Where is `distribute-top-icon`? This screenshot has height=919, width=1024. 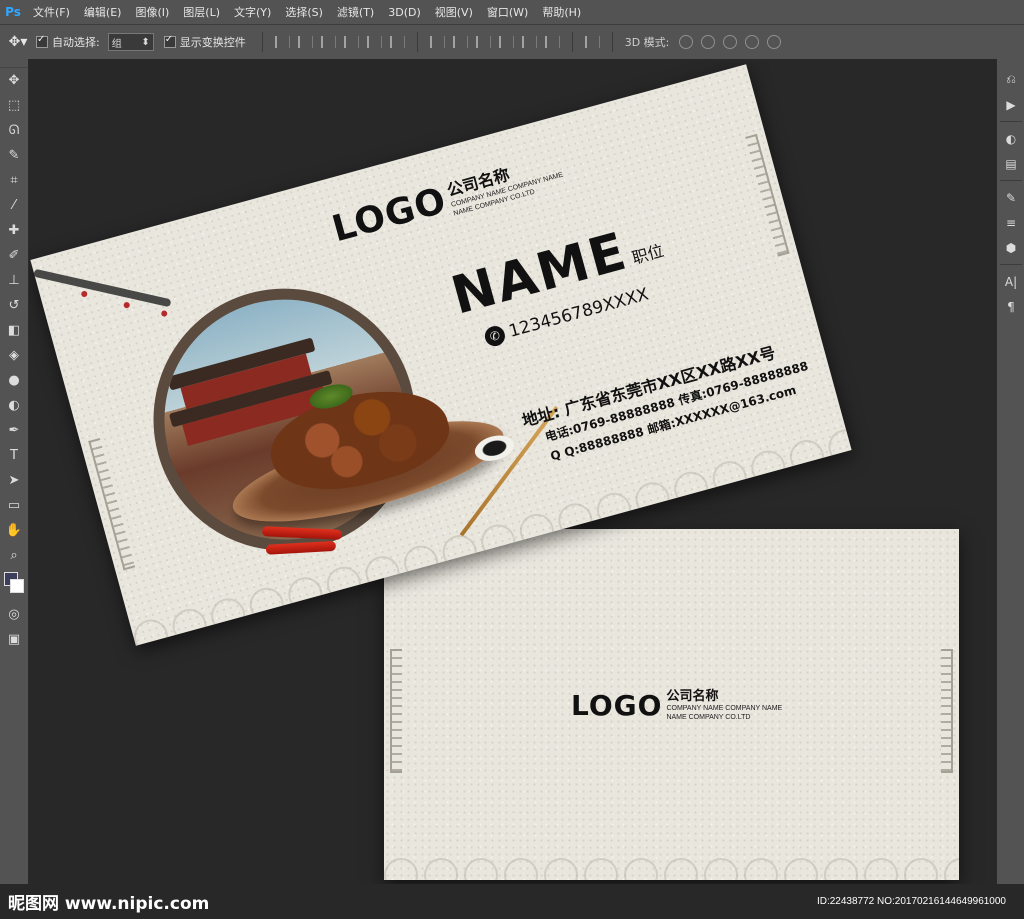
distribute-top-icon is located at coordinates (437, 42).